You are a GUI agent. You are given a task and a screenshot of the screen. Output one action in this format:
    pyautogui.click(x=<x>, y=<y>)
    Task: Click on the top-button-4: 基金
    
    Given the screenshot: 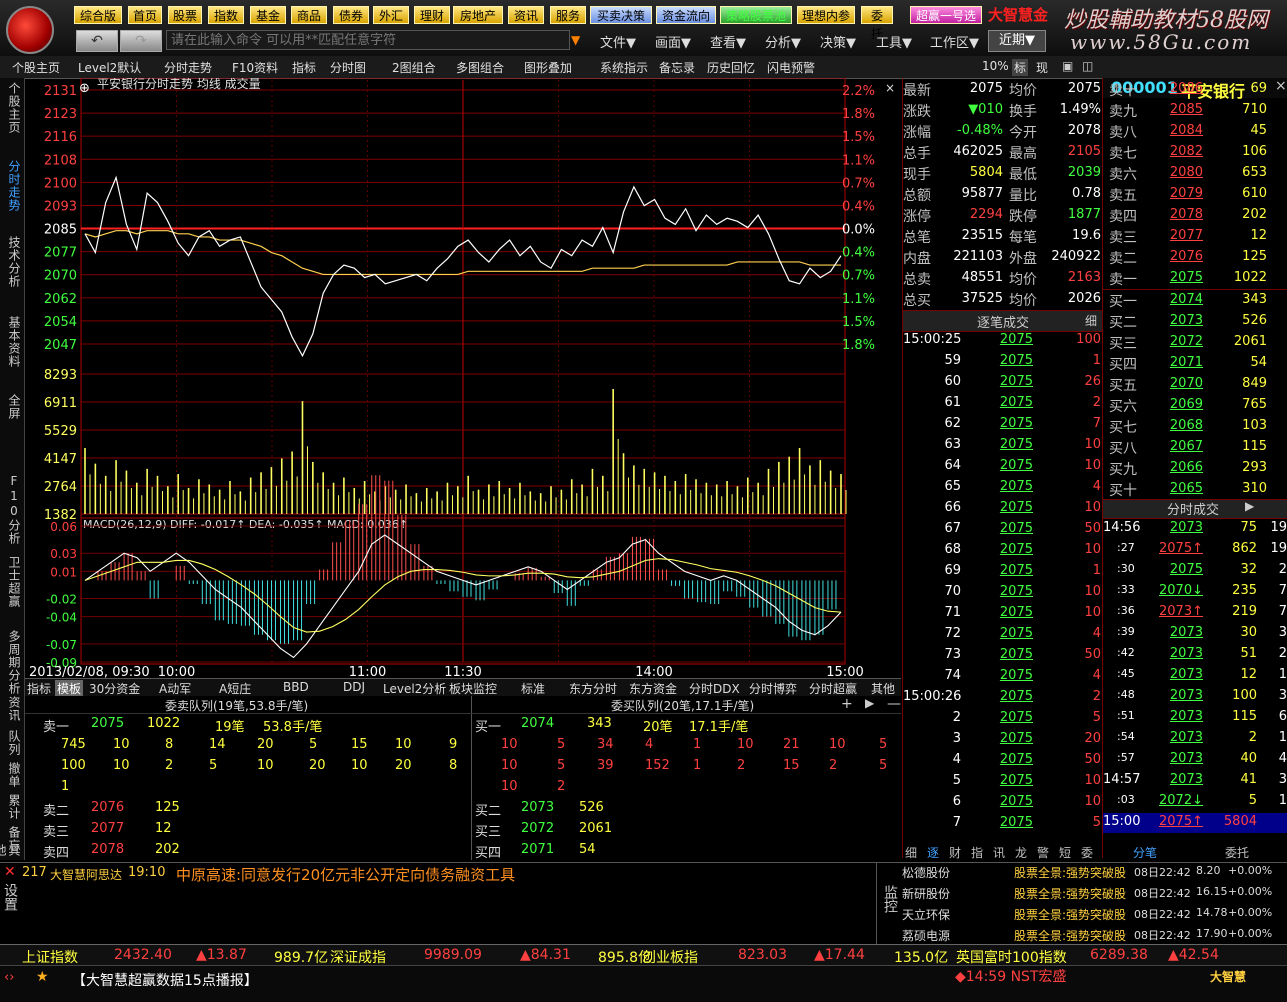 What is the action you would take?
    pyautogui.click(x=268, y=15)
    